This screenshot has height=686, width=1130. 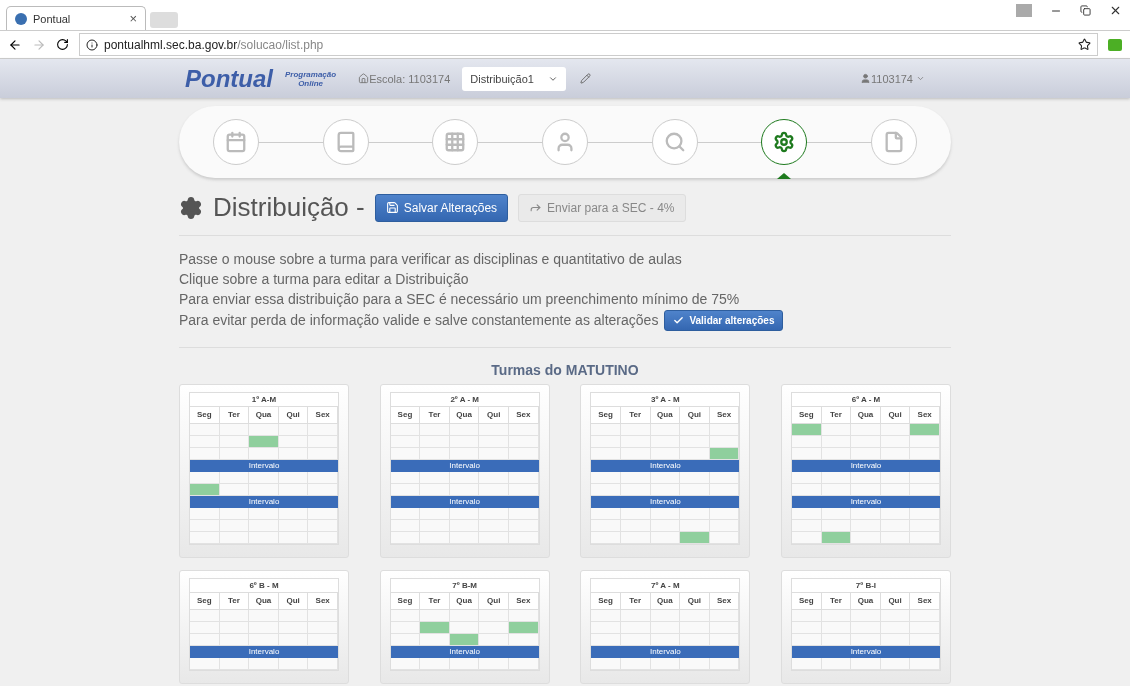 I want to click on class-card: 6º A - M Seg Ter Qua Qui Sex Intervalo Intervalo, so click(x=865, y=471).